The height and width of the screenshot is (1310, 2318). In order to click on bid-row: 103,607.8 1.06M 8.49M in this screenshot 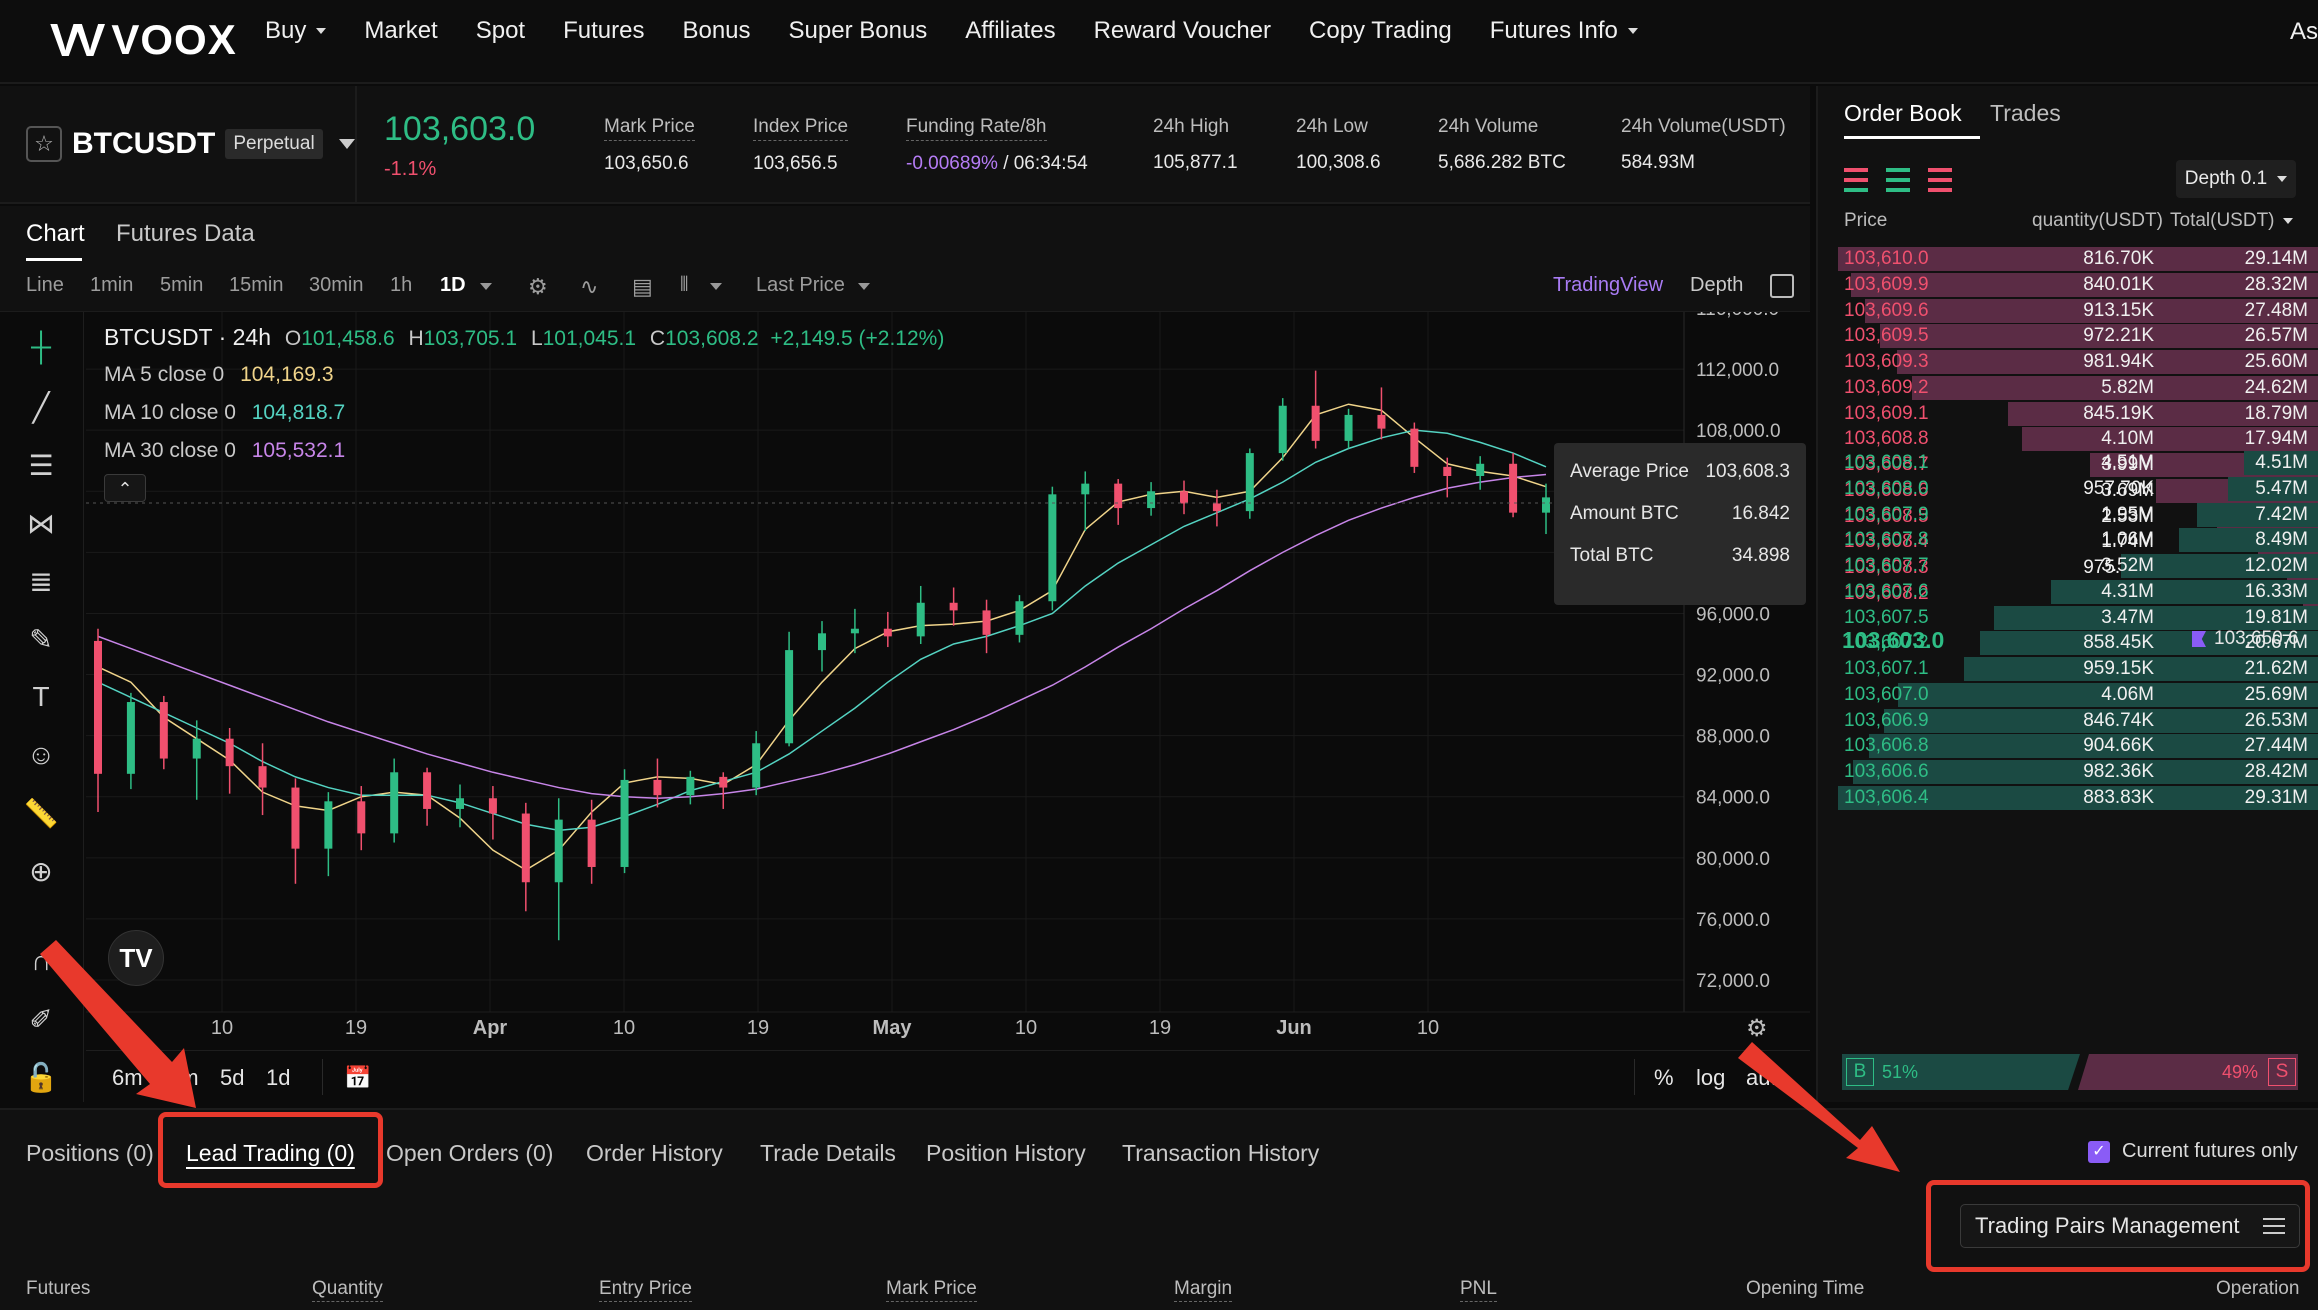, I will do `click(2078, 540)`.